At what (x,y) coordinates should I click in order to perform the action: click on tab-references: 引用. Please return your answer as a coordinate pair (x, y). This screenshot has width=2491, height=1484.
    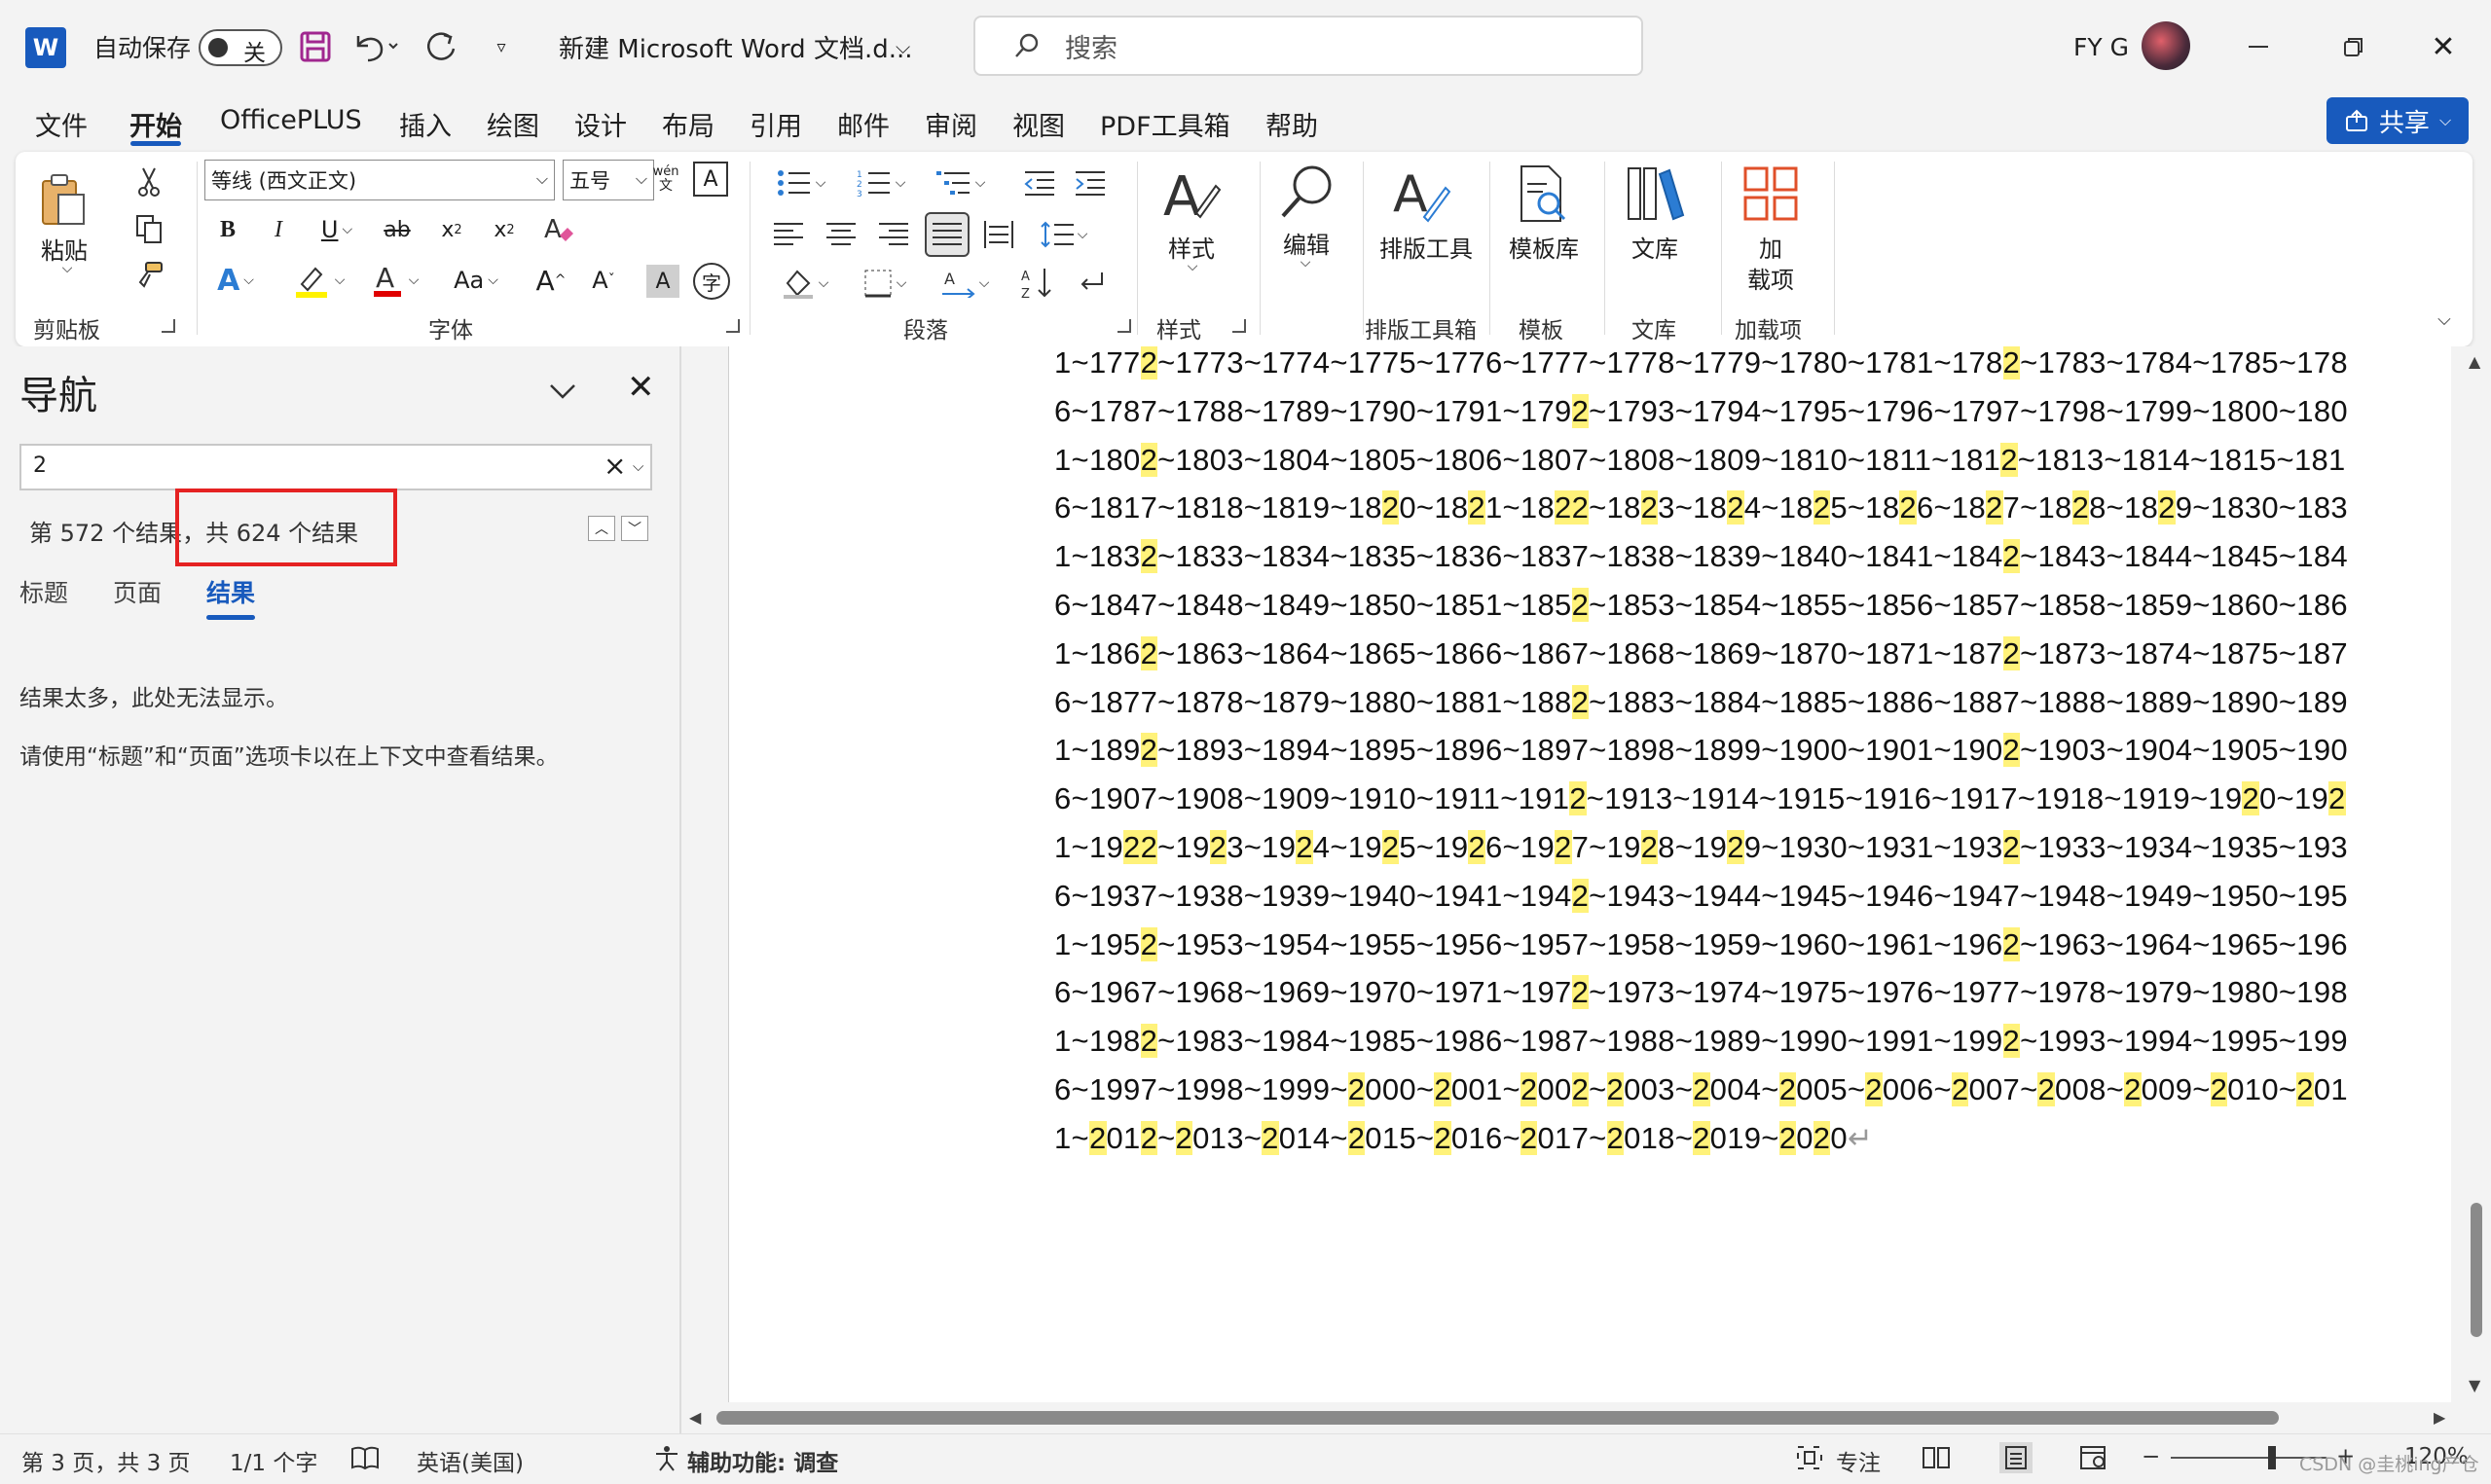
    Looking at the image, I should click on (776, 124).